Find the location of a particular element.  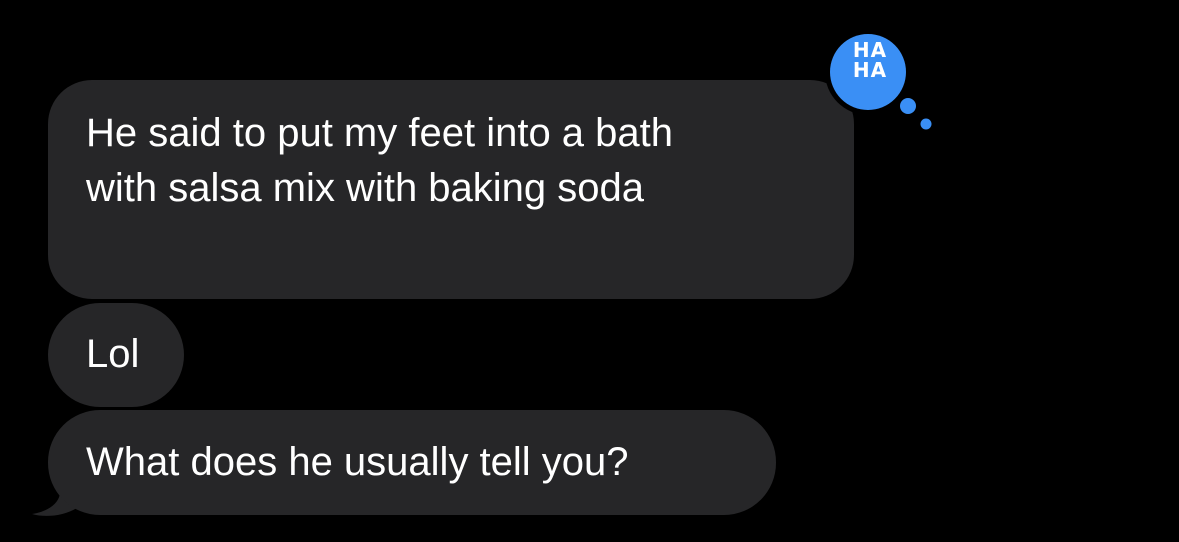

message-bubble-incoming: Lol is located at coordinates (116, 355).